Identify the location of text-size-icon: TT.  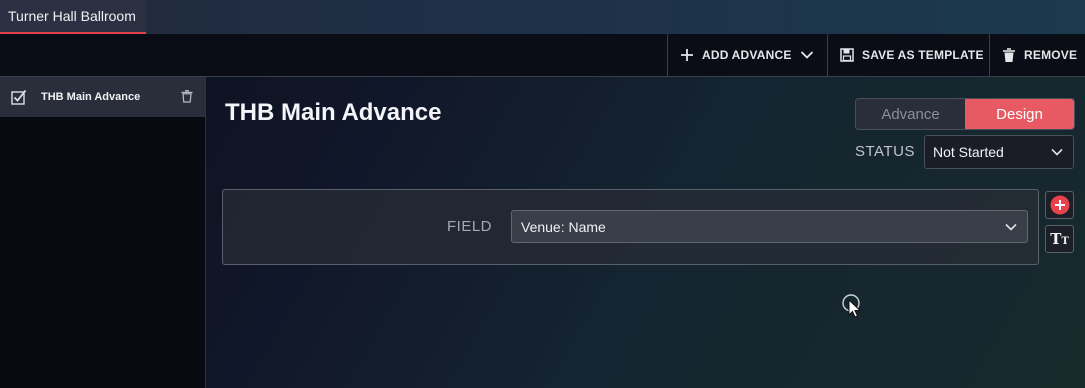
(1059, 239).